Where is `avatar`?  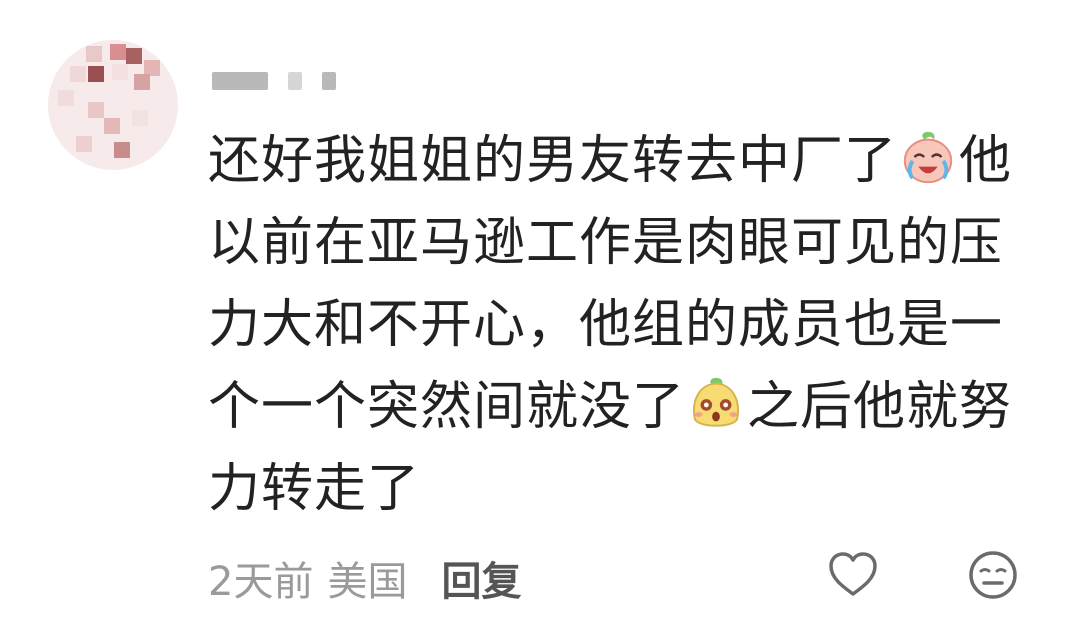
avatar is located at coordinates (113, 105).